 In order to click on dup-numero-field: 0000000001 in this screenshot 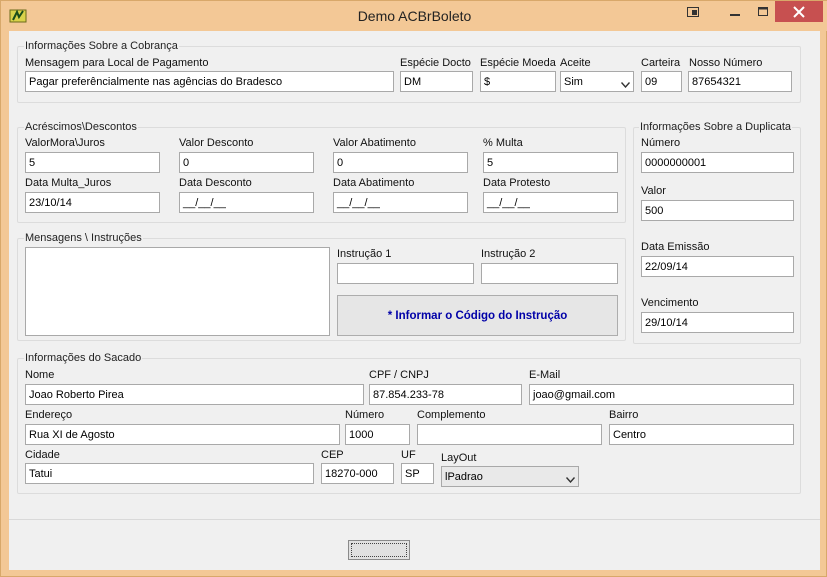, I will do `click(717, 162)`.